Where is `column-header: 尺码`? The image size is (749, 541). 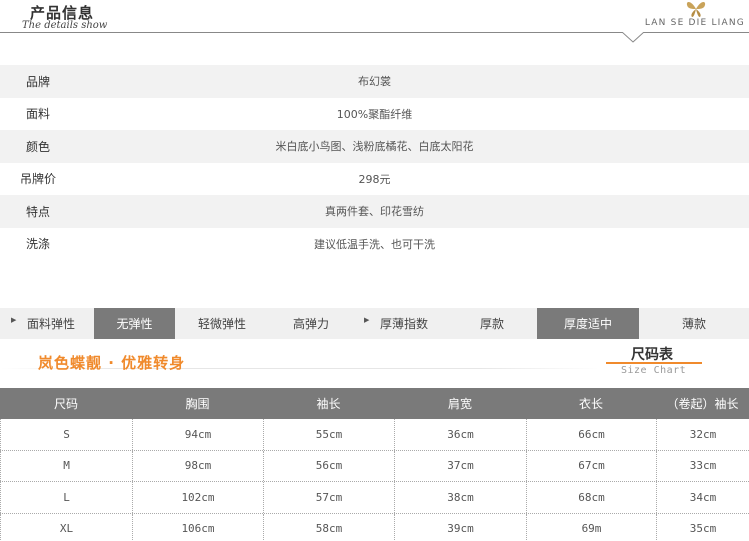 column-header: 尺码 is located at coordinates (65, 404).